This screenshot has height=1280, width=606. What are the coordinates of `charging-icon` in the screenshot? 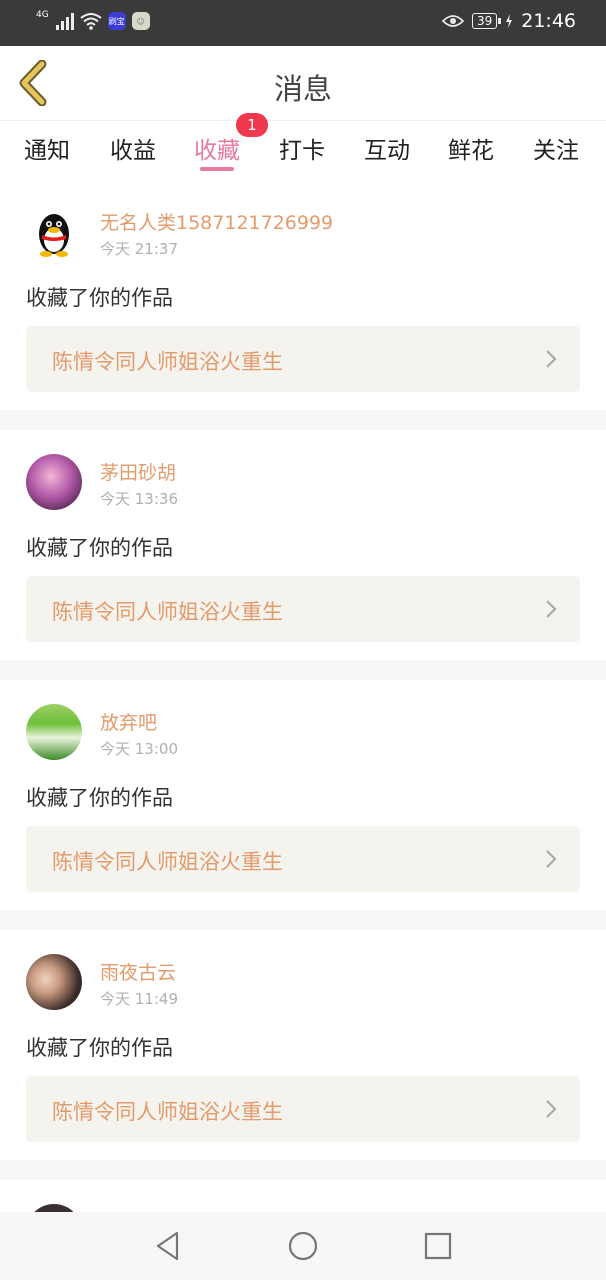 It's located at (509, 21).